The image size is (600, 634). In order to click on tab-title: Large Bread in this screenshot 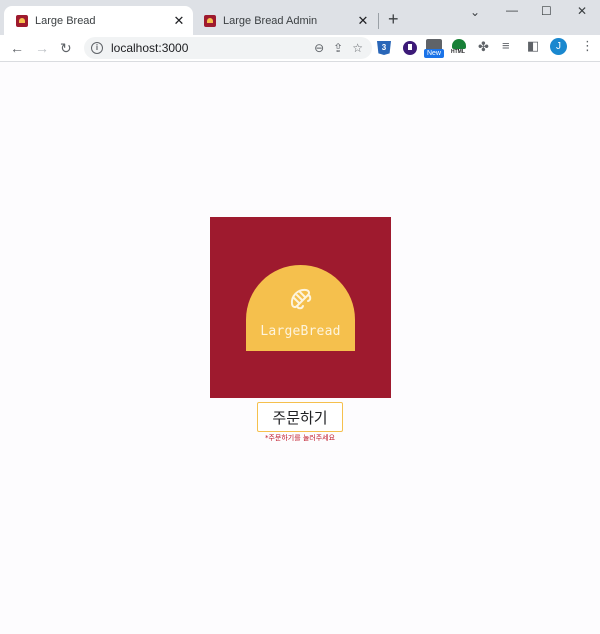, I will do `click(65, 20)`.